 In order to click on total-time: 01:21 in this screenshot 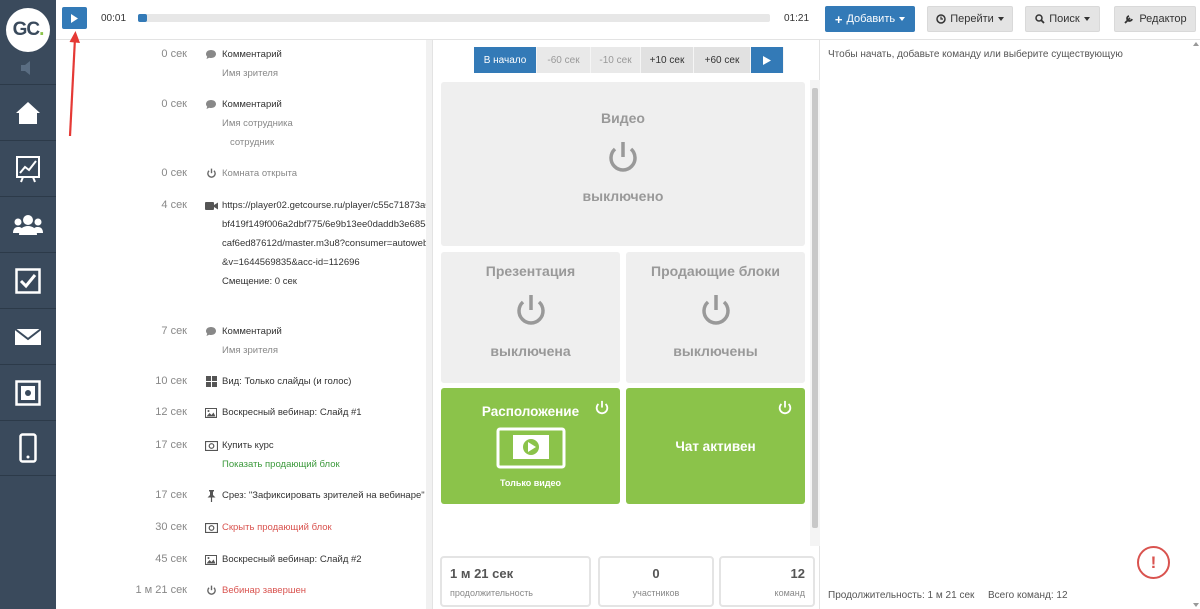, I will do `click(797, 18)`.